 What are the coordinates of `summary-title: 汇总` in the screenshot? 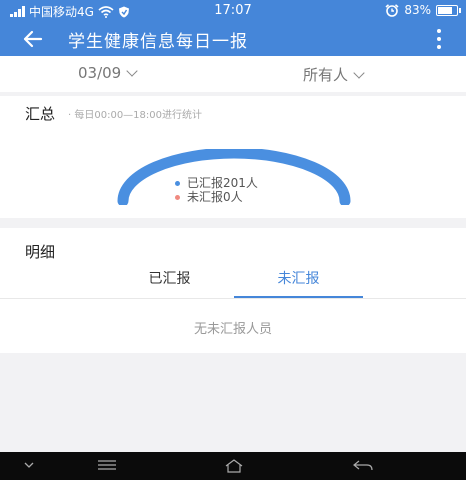 It's located at (40, 114).